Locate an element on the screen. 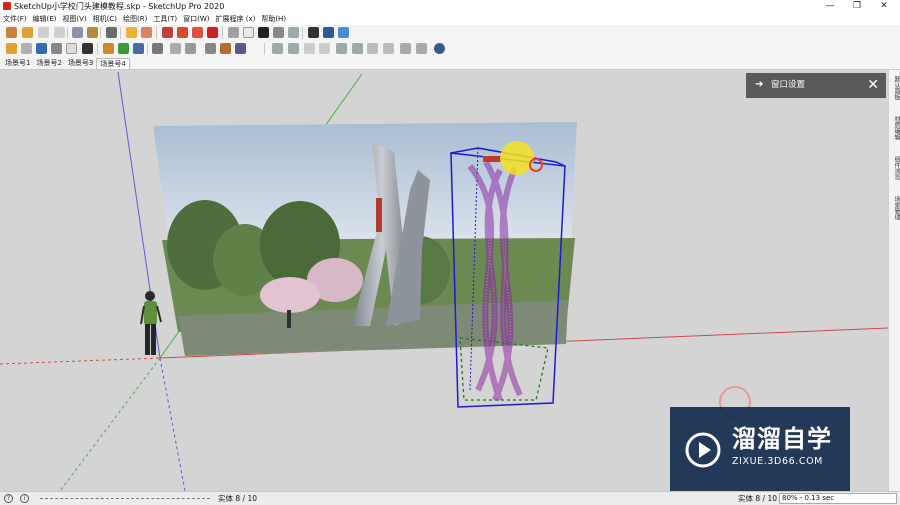 The width and height of the screenshot is (900, 505). shadow-icon is located at coordinates (146, 32).